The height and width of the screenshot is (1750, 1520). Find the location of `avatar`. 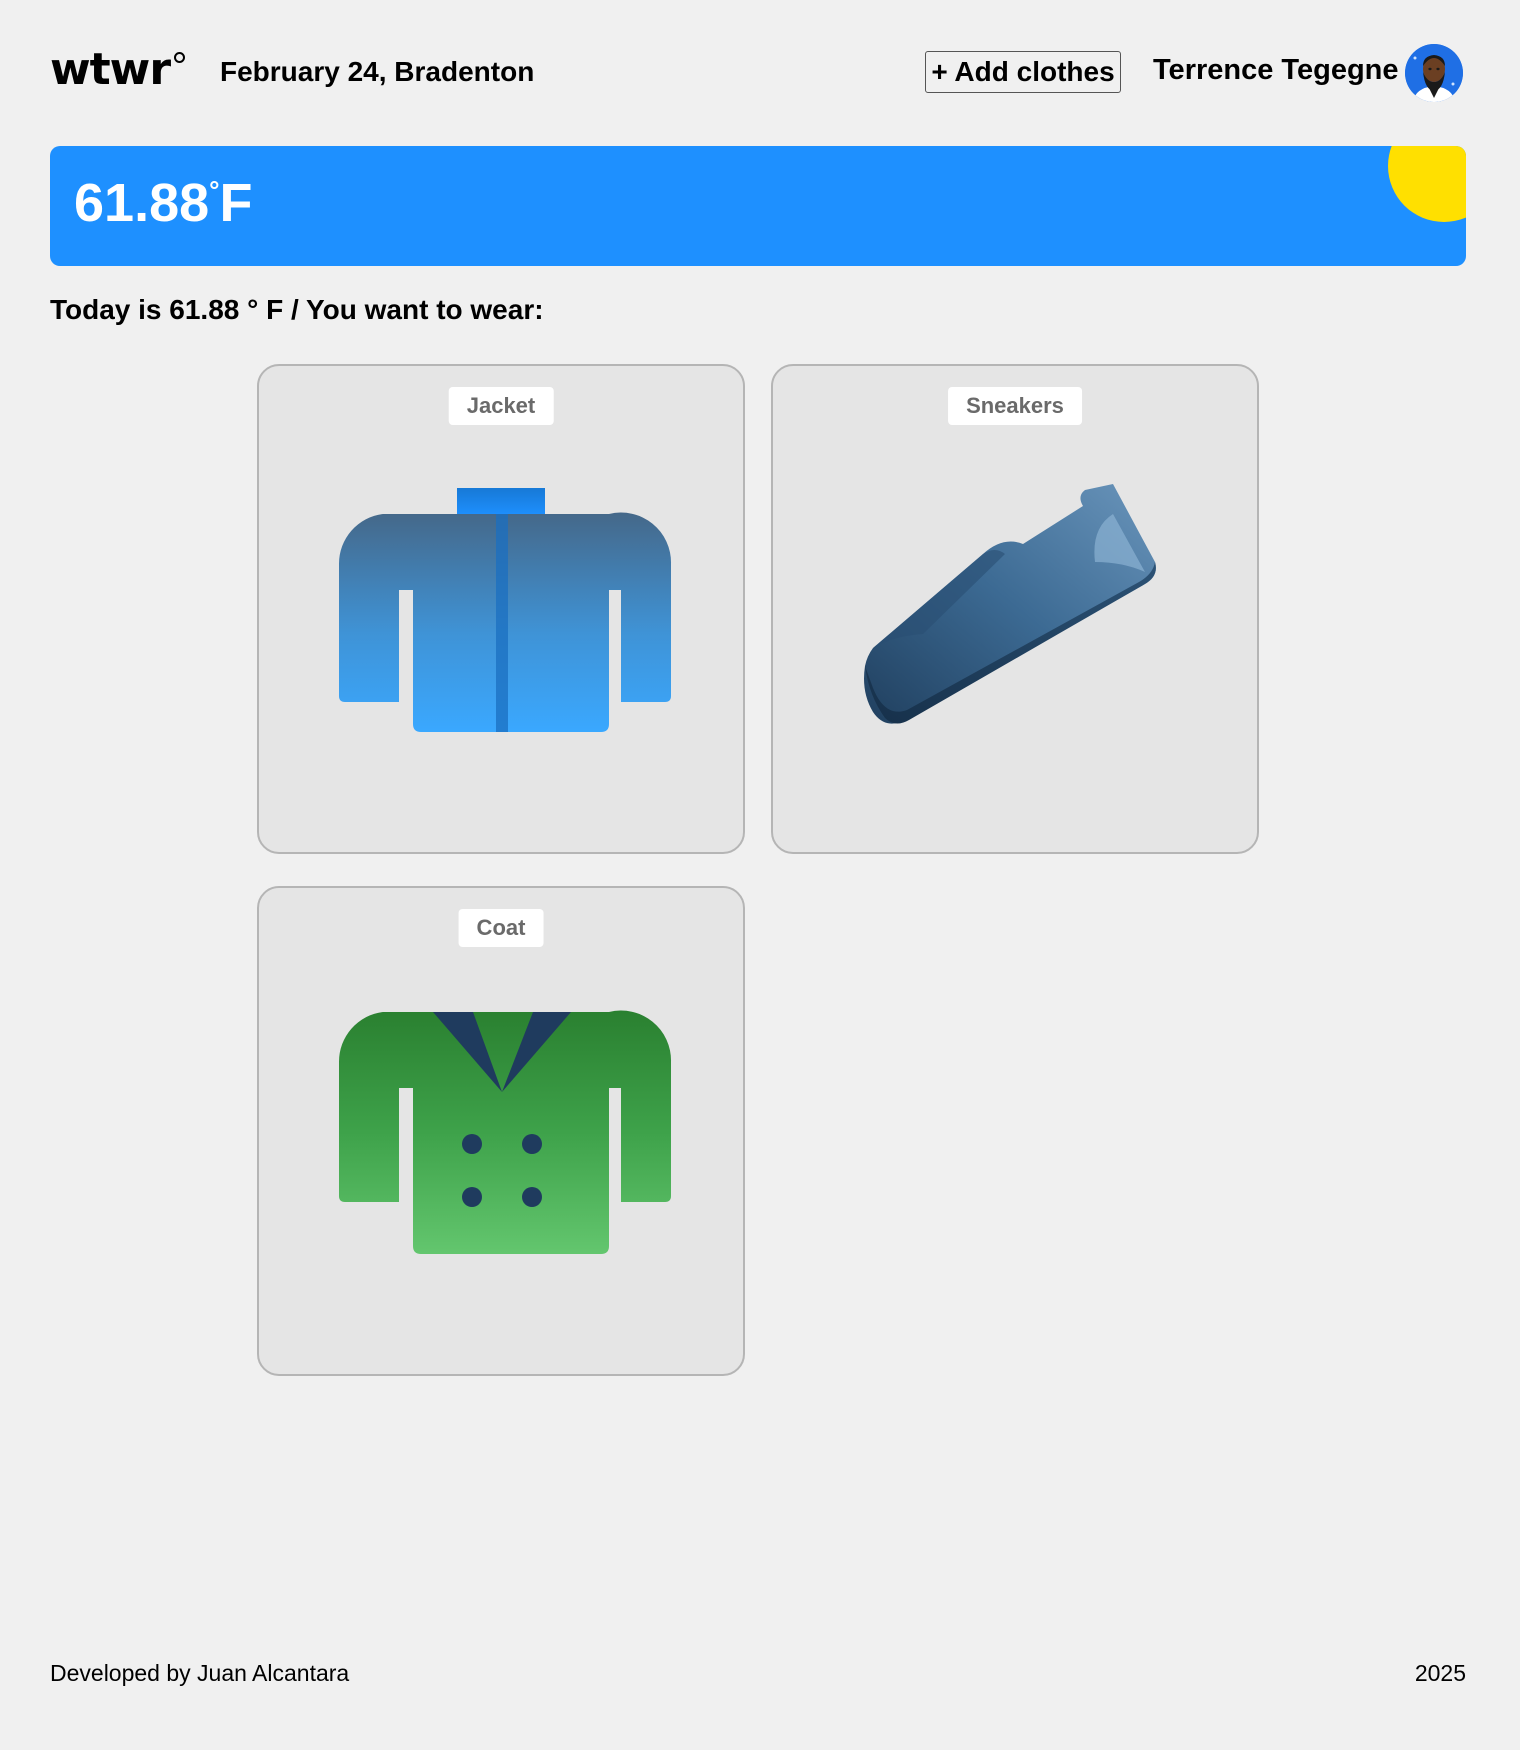

avatar is located at coordinates (1434, 73).